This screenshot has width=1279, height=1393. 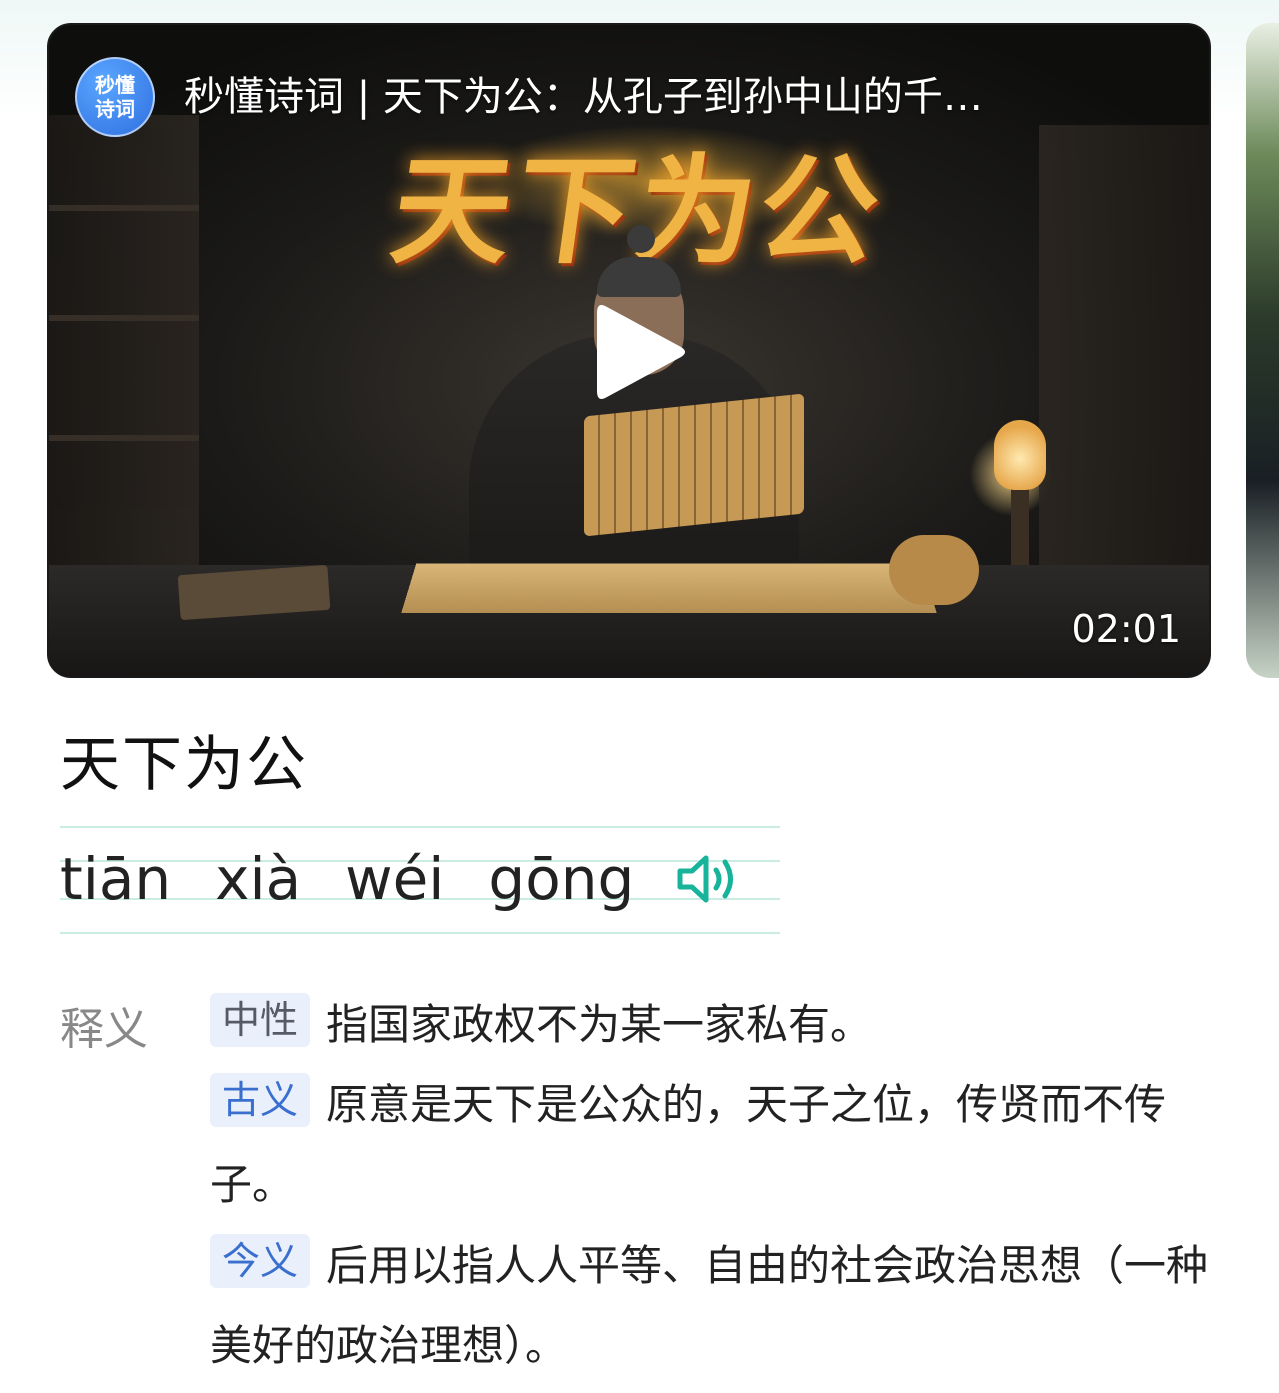 What do you see at coordinates (561, 879) in the screenshot?
I see `pinyin-syllable: gōng` at bounding box center [561, 879].